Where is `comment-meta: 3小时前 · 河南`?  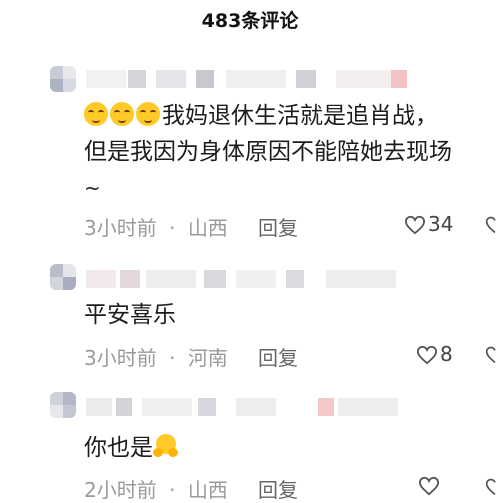
comment-meta: 3小时前 · 河南 is located at coordinates (156, 356).